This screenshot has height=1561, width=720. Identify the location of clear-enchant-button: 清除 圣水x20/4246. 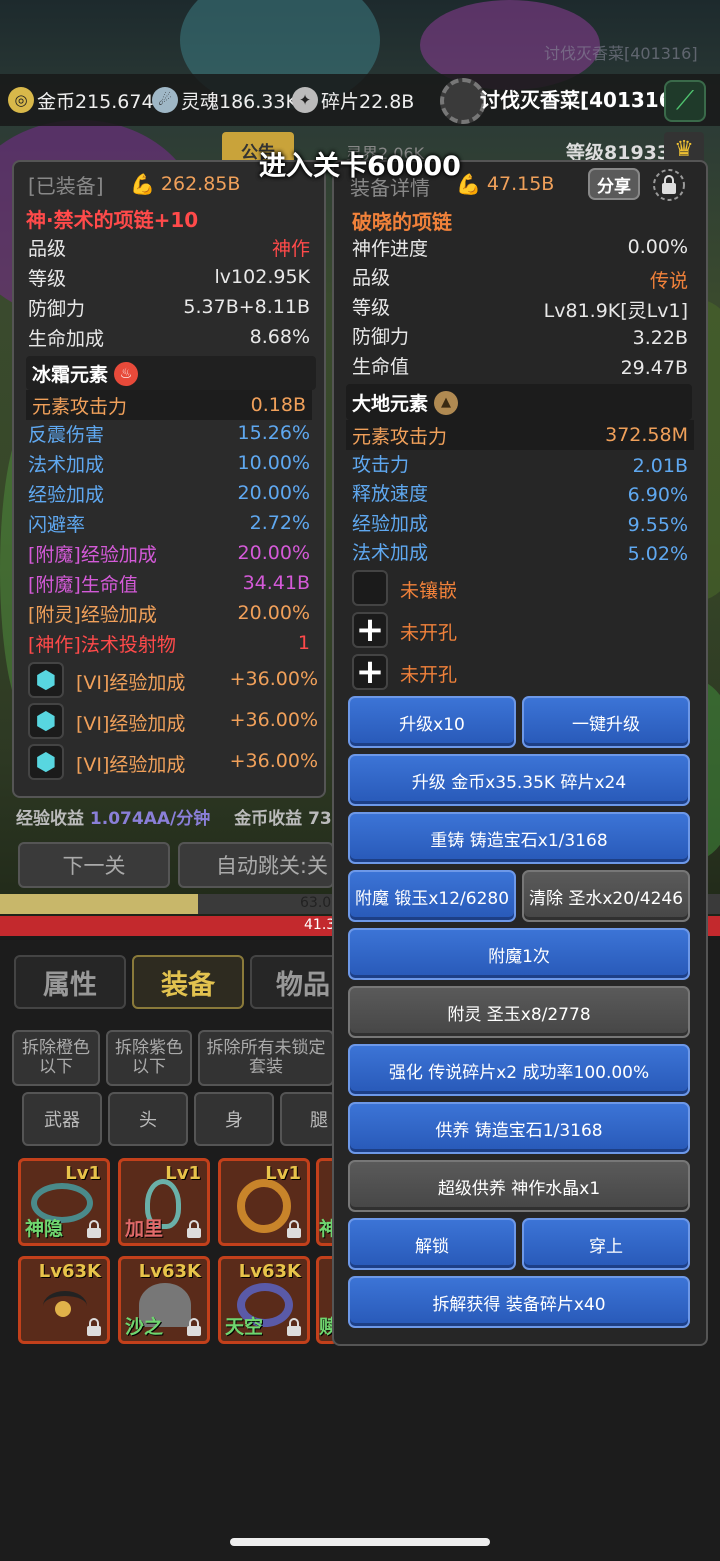
(606, 896).